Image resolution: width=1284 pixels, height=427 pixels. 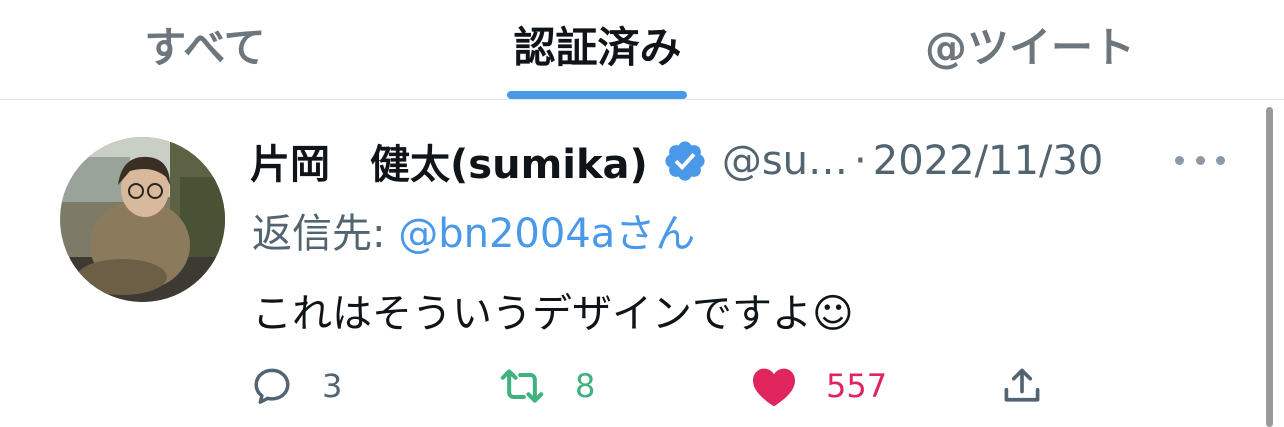 I want to click on verified-badge-icon, so click(x=685, y=161).